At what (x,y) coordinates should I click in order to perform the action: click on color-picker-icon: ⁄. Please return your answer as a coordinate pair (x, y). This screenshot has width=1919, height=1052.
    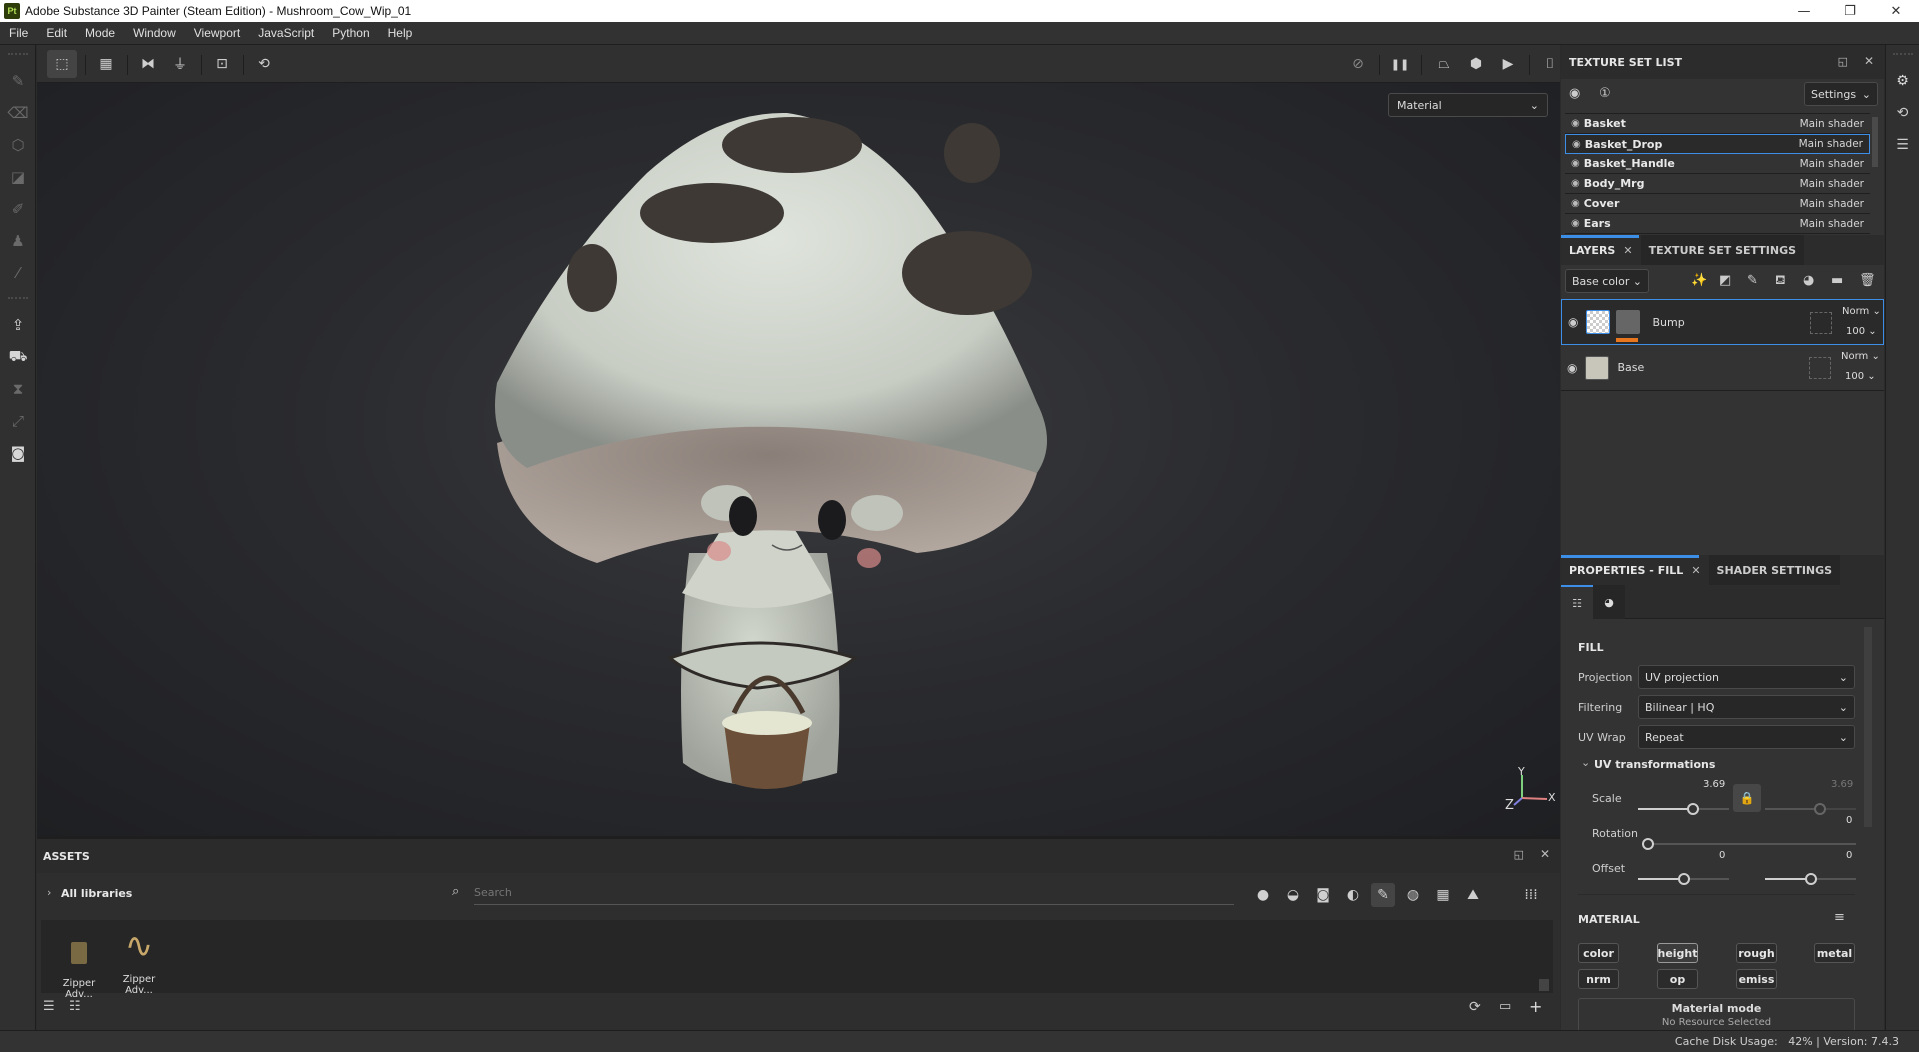
    Looking at the image, I should click on (18, 273).